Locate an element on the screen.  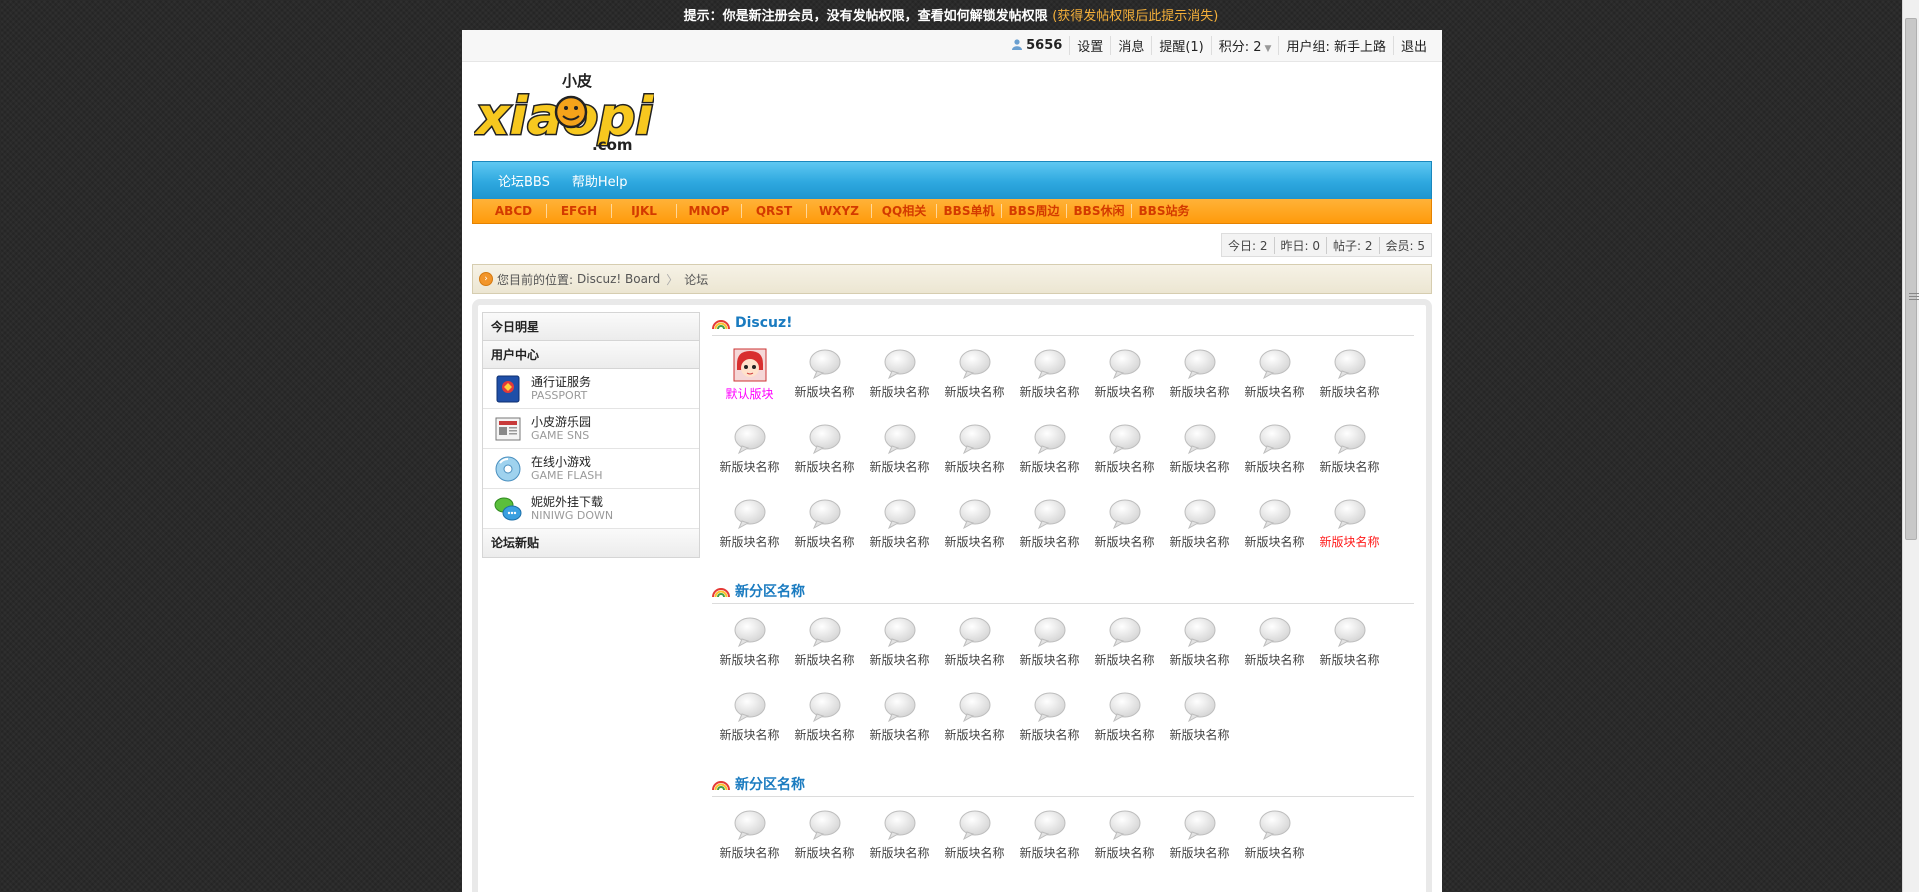
sidebar-item: 小皮游乐园 GAME SNS is located at coordinates (591, 429).